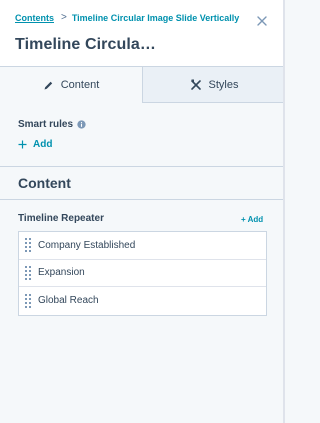 This screenshot has width=320, height=423. Describe the element at coordinates (34, 18) in the screenshot. I see `breadcrumb-link-contents: Contents` at that location.